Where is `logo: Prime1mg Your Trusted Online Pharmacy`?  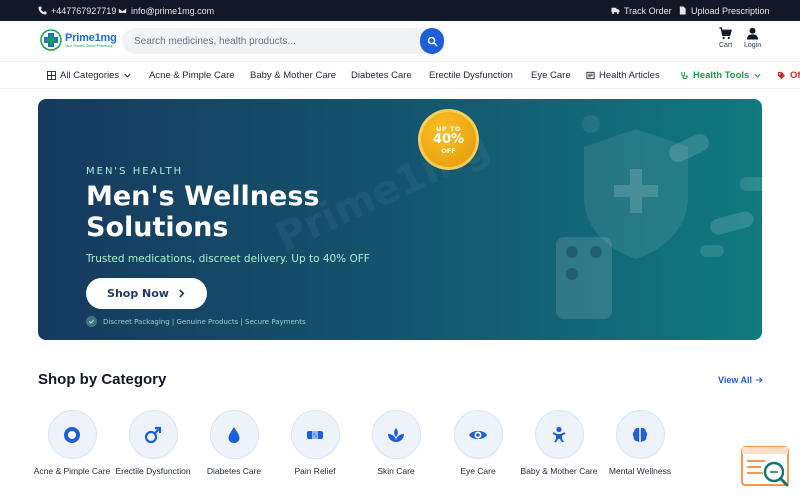 logo: Prime1mg Your Trusted Online Pharmacy is located at coordinates (78, 40).